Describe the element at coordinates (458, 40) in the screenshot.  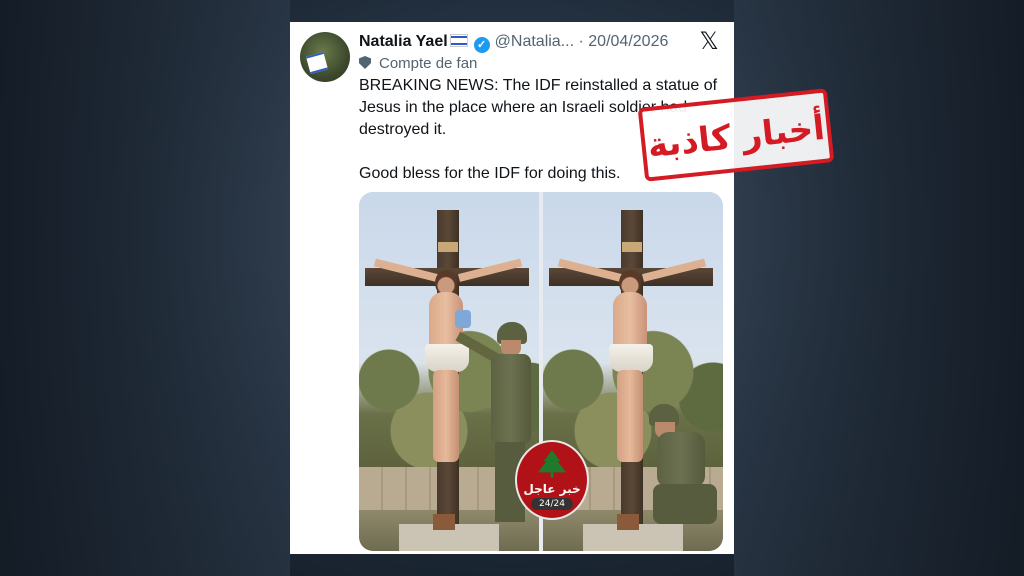
I see `israel-flag-icon` at that location.